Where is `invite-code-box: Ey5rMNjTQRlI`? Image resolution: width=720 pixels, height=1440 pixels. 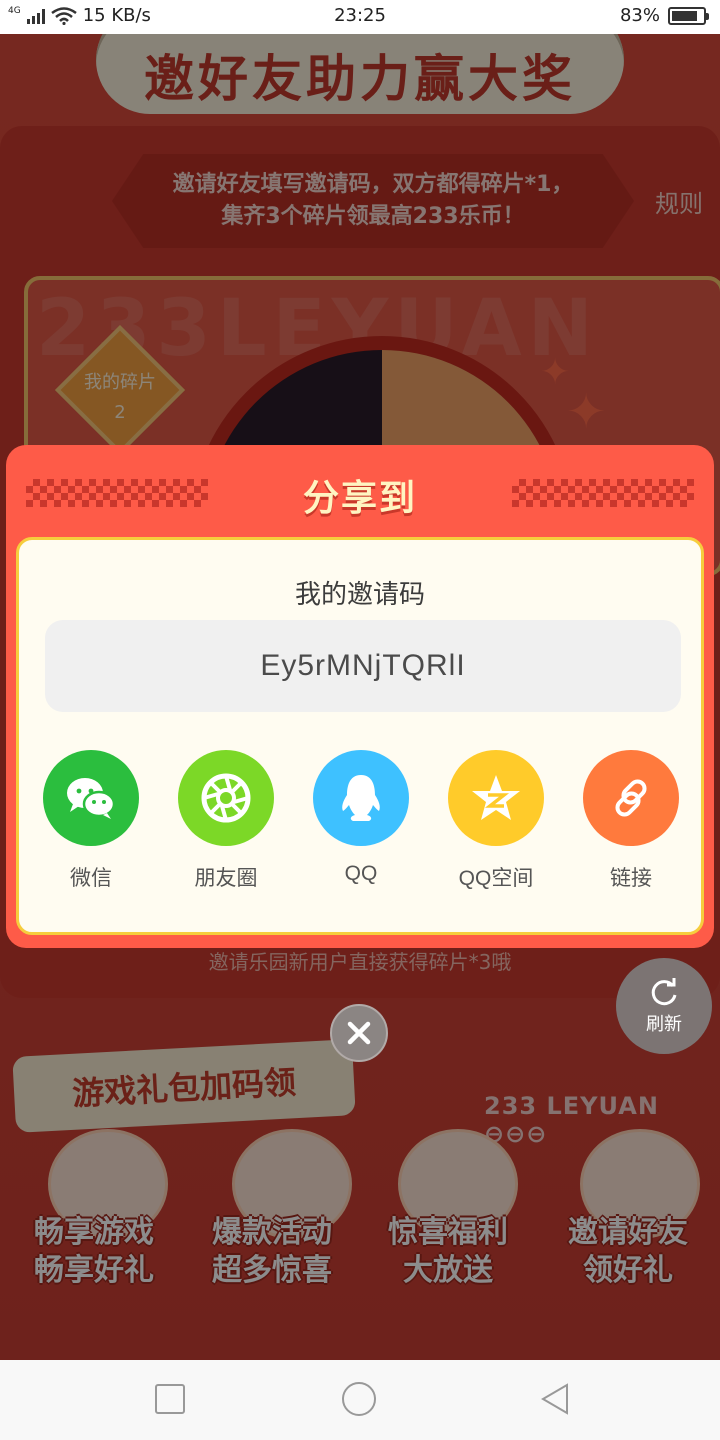 invite-code-box: Ey5rMNjTQRlI is located at coordinates (363, 666).